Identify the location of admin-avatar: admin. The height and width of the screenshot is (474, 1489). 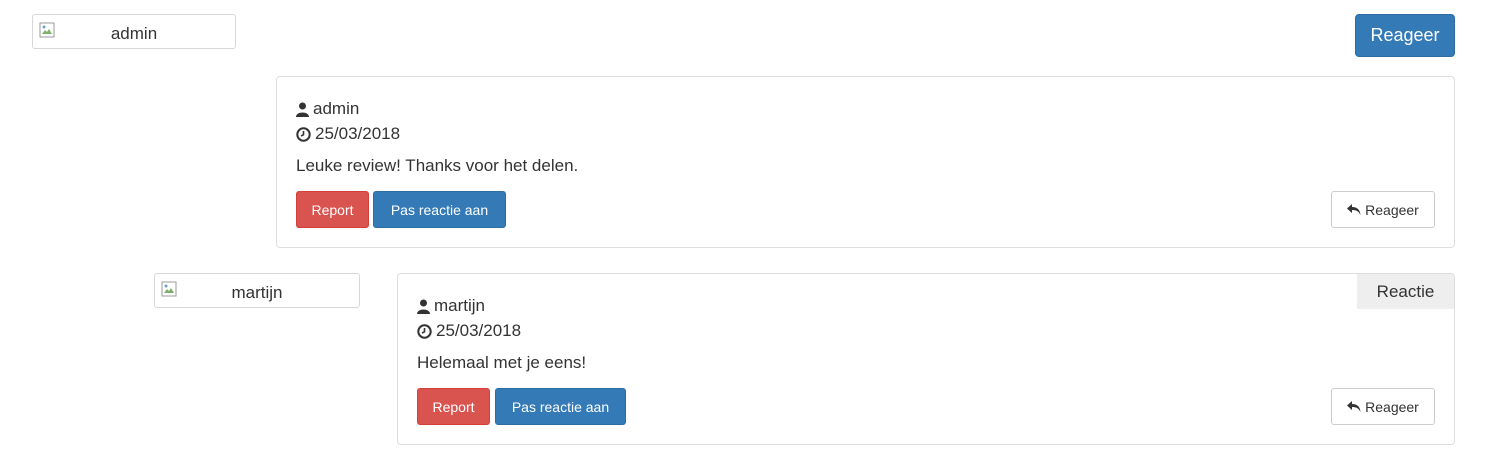
(134, 31).